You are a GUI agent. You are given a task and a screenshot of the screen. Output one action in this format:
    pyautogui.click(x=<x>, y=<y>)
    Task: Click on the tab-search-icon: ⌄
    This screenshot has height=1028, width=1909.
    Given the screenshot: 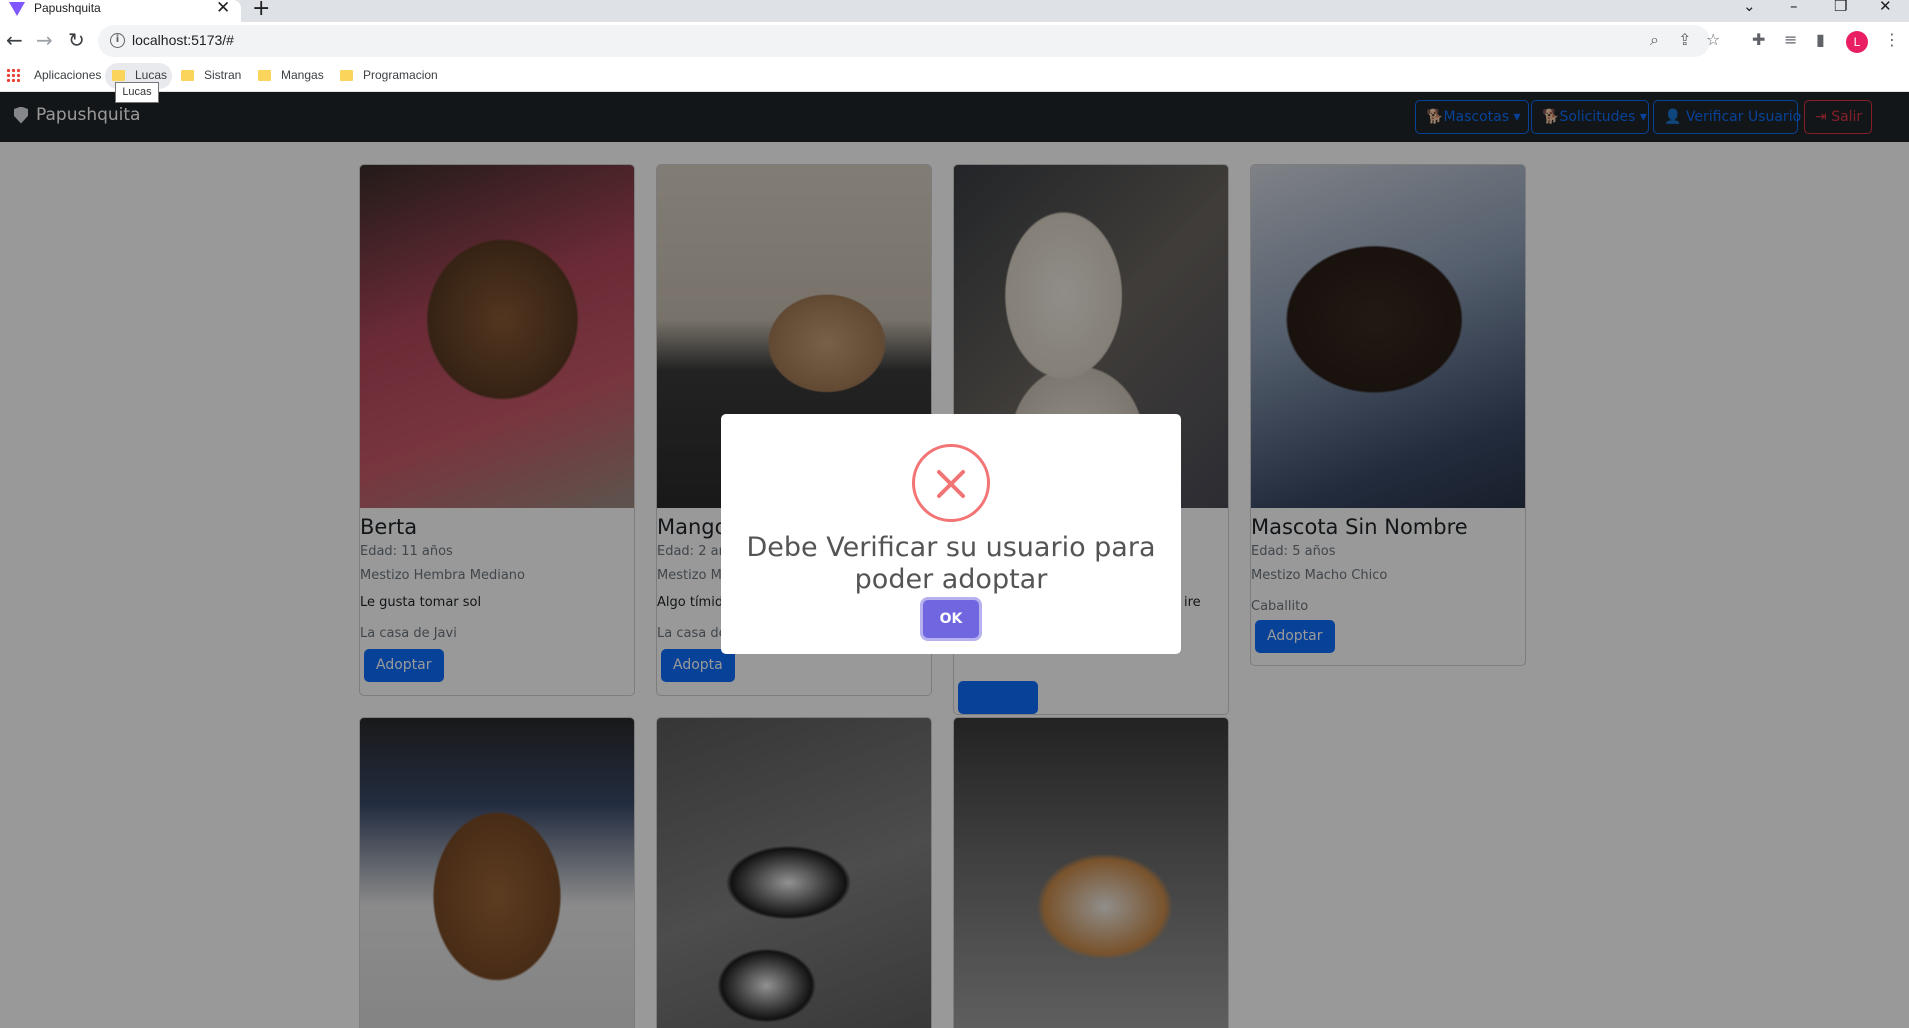 What is the action you would take?
    pyautogui.click(x=1749, y=7)
    